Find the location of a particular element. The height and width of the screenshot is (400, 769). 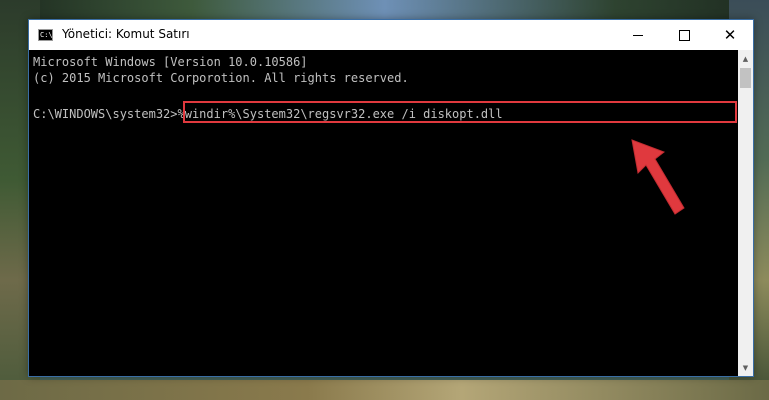

window-title: Yönetici: Komut Satırı is located at coordinates (126, 34).